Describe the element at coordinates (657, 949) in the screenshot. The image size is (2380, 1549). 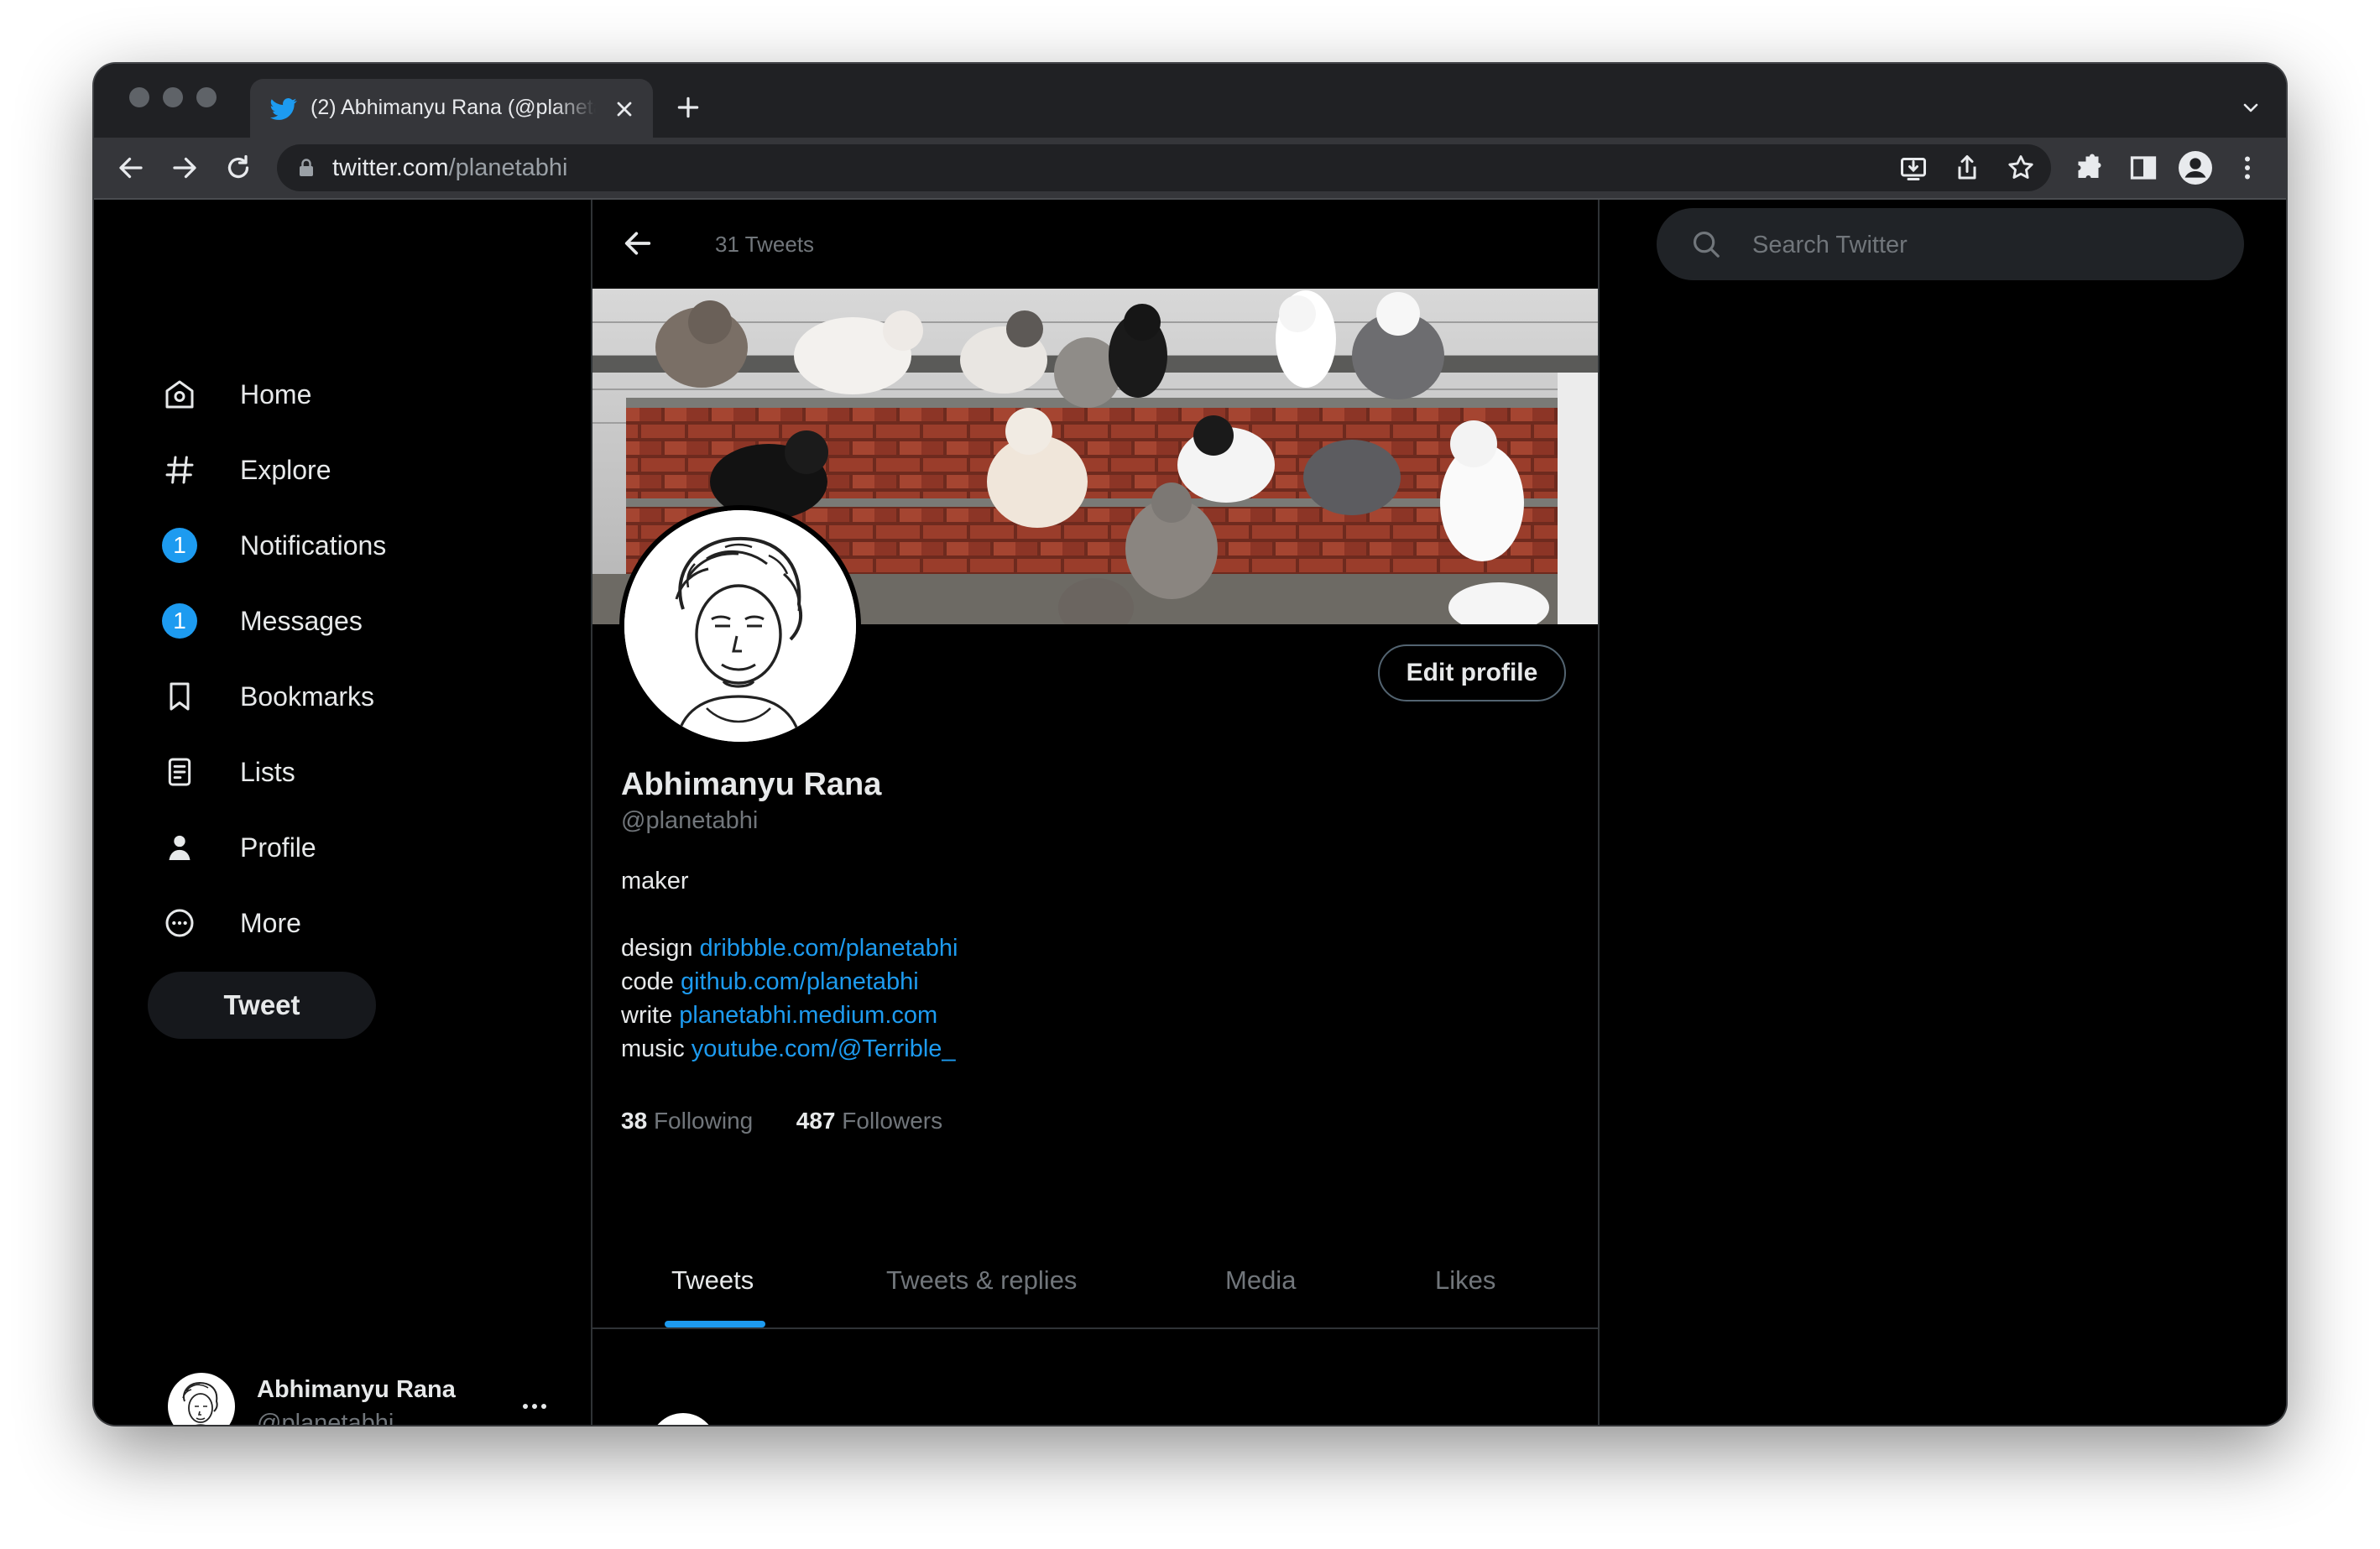
I see `bio-link-prefix: design` at that location.